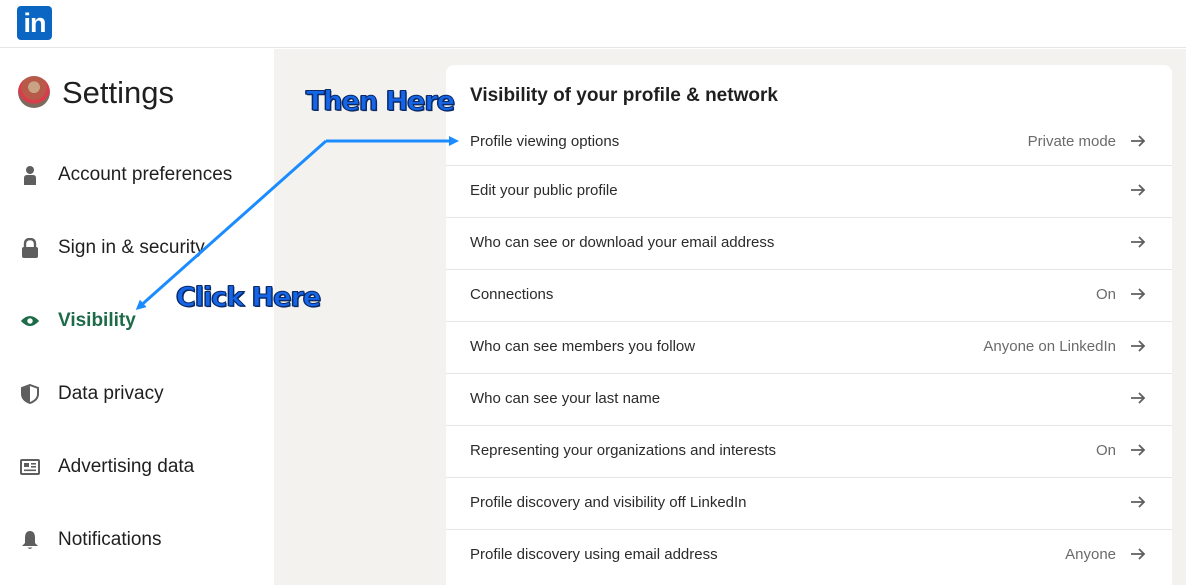  Describe the element at coordinates (1090, 554) in the screenshot. I see `row-value: Anyone` at that location.